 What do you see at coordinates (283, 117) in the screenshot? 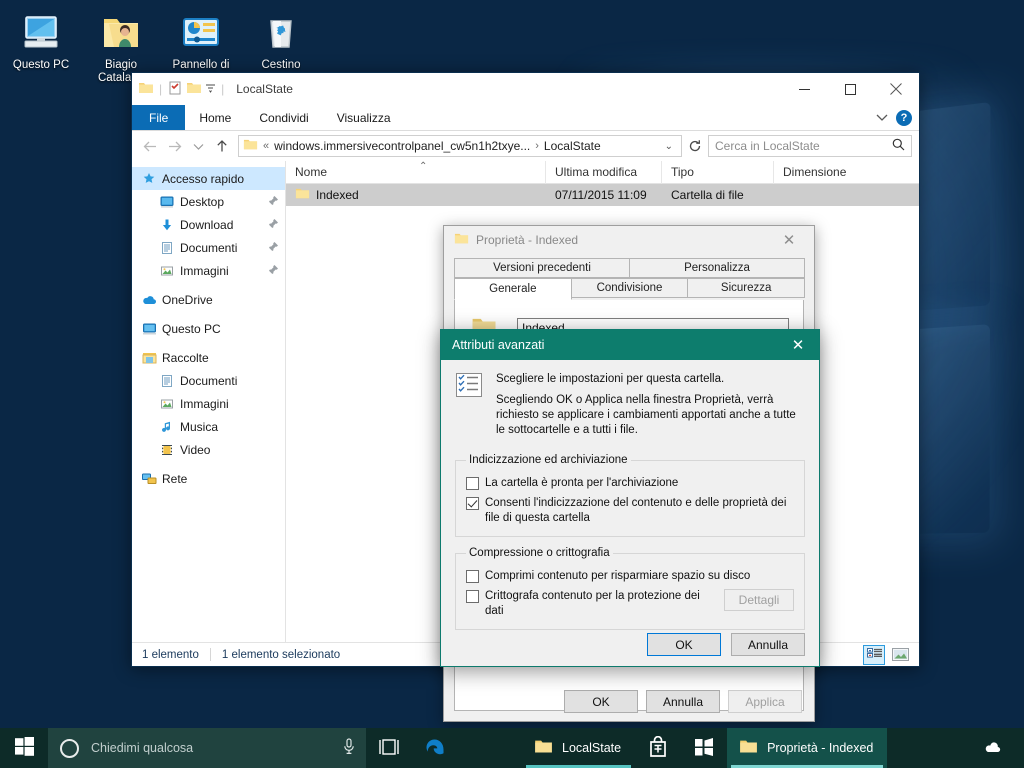
I see `tab-condividi: Condividi` at bounding box center [283, 117].